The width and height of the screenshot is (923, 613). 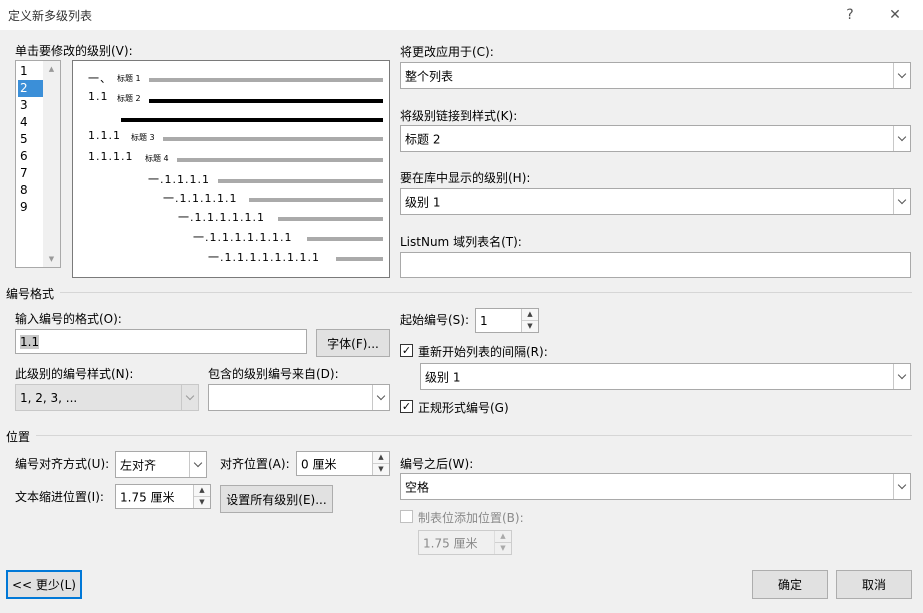 What do you see at coordinates (138, 465) in the screenshot?
I see `alignment-value: 左对齐` at bounding box center [138, 465].